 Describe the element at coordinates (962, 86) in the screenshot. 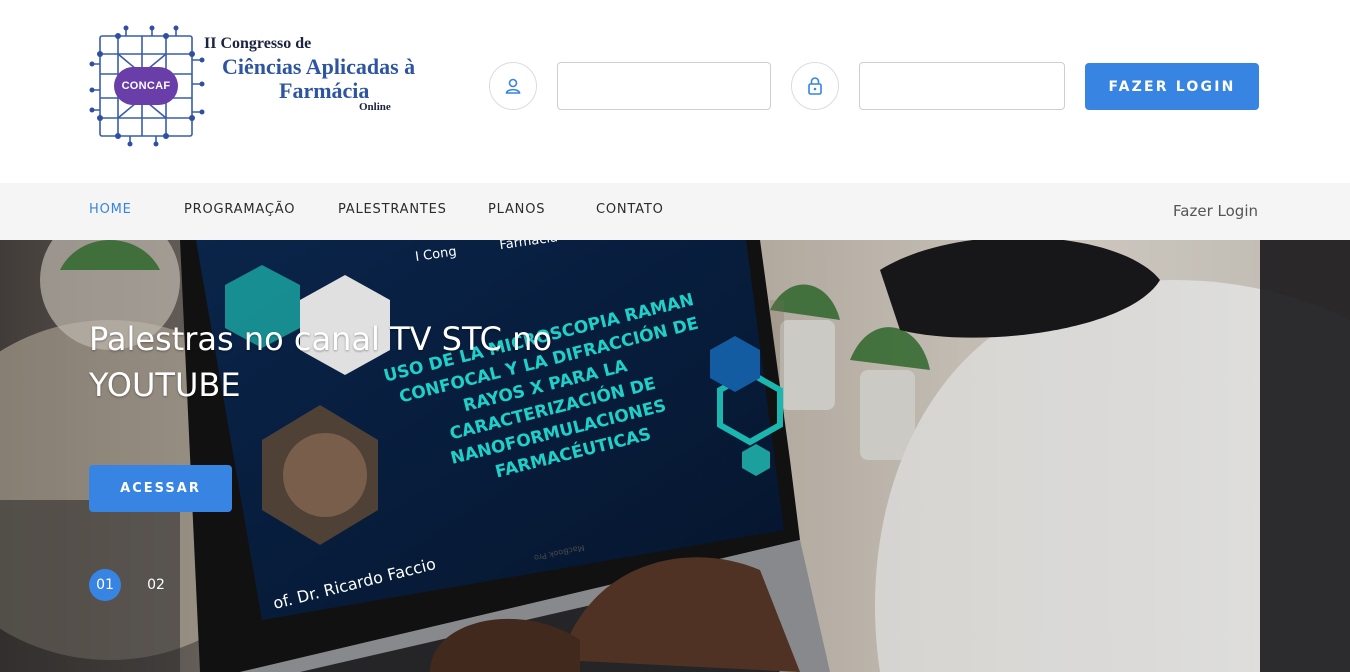

I see `password-input` at that location.